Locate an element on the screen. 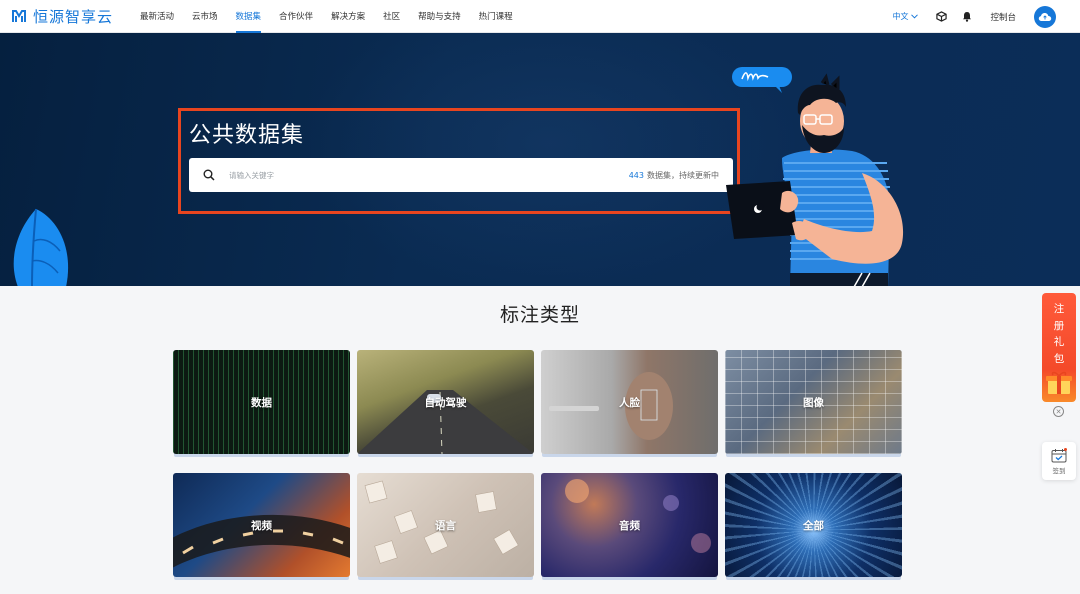 Image resolution: width=1080 pixels, height=594 pixels. highlight-annotation-box is located at coordinates (459, 161).